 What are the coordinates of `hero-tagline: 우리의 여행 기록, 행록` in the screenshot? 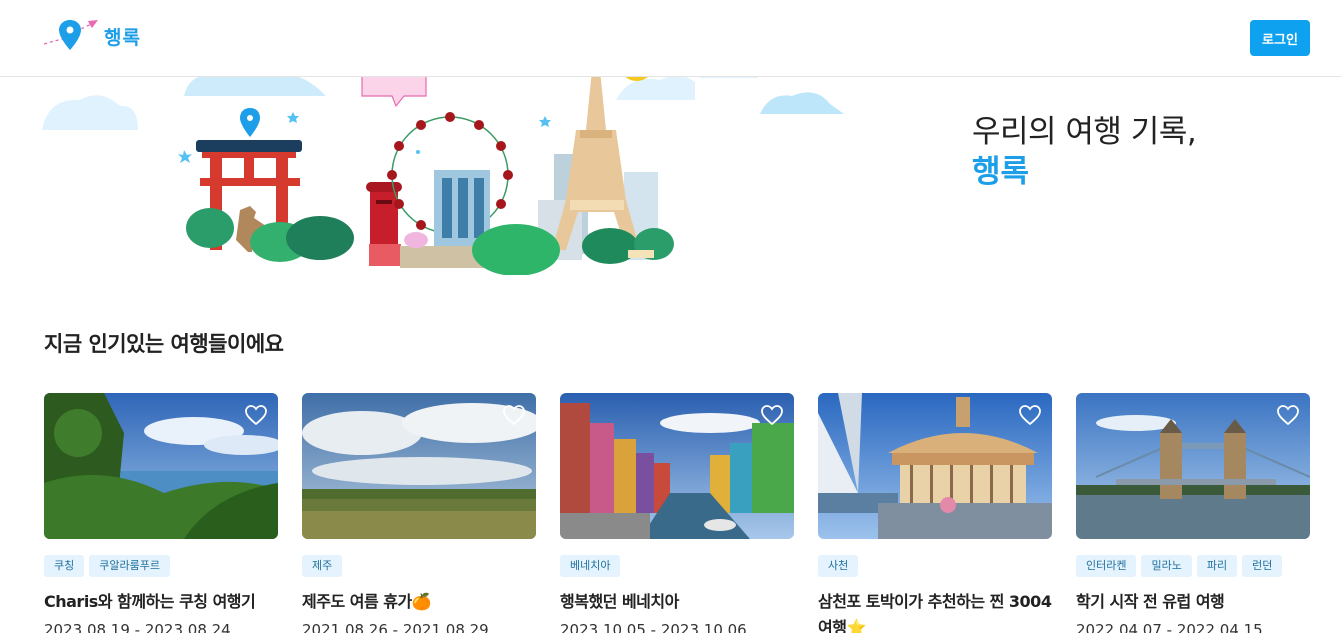 It's located at (1084, 152).